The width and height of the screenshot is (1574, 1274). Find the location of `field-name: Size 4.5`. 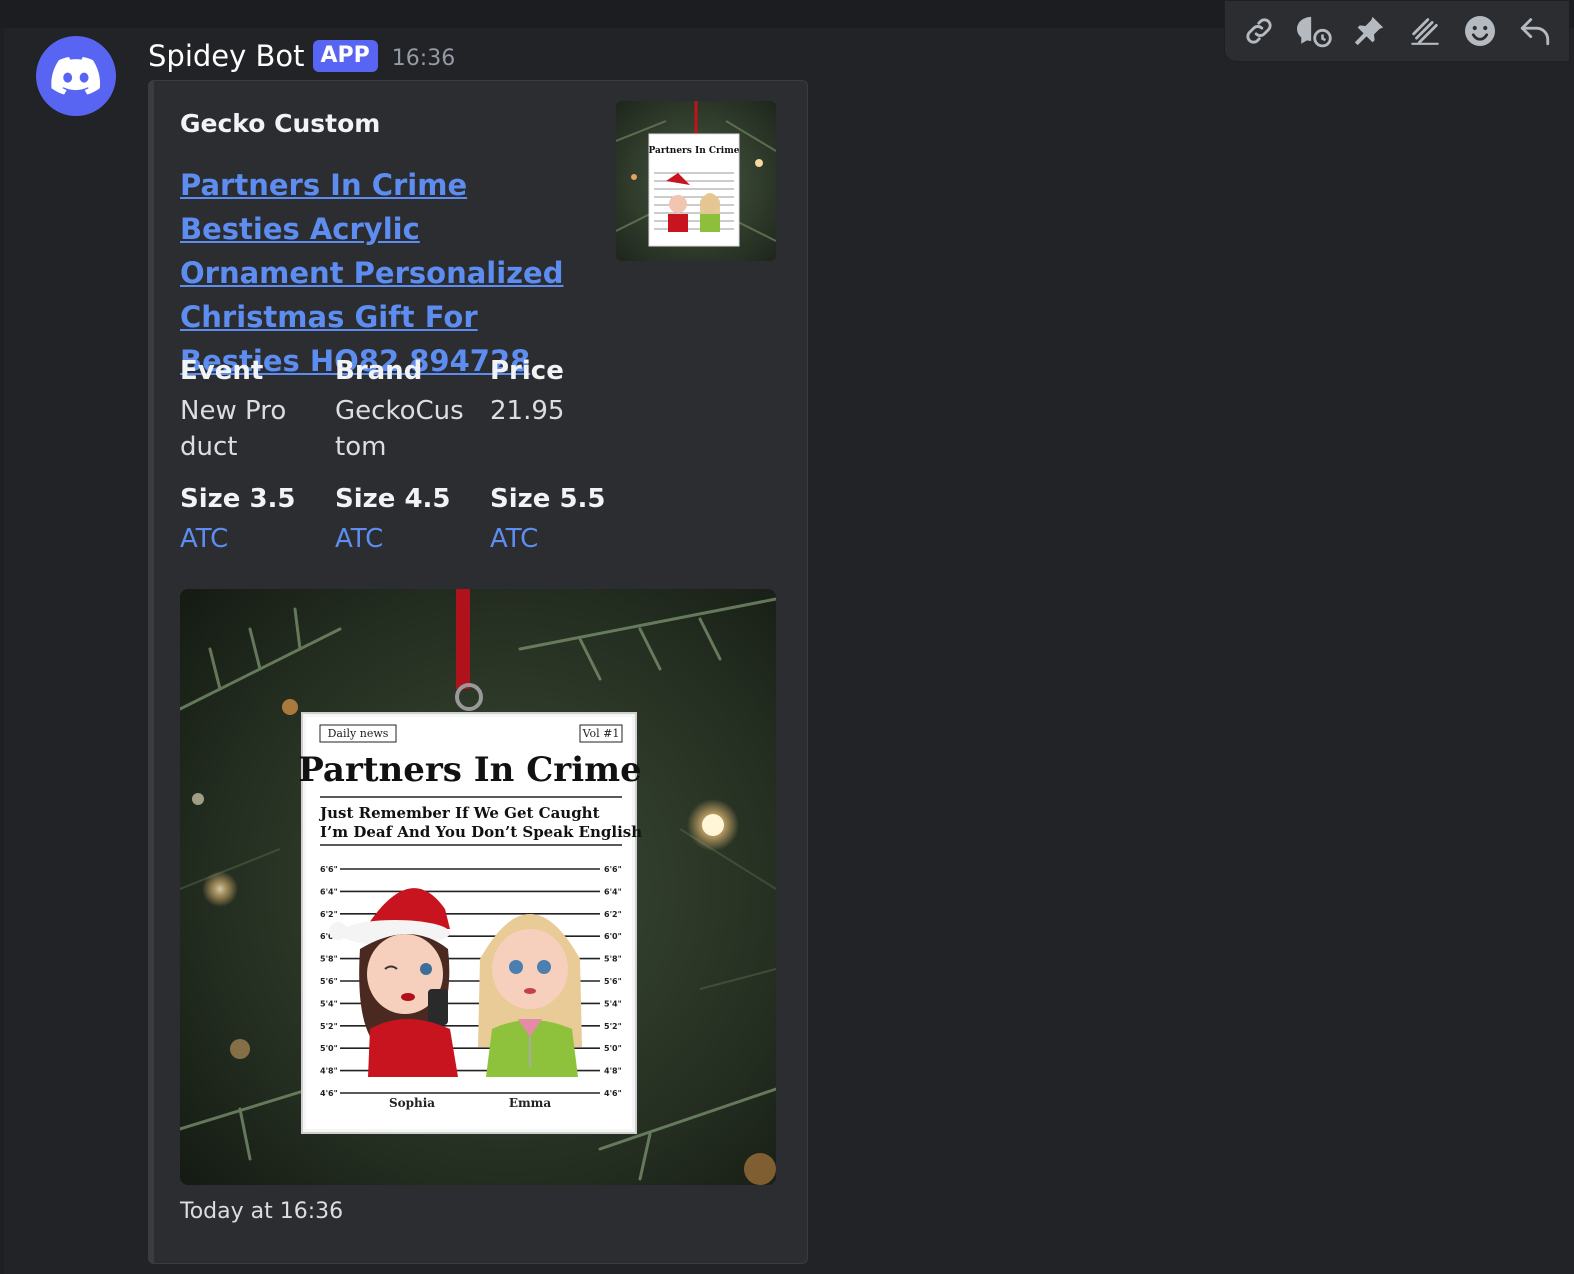

field-name: Size 4.5 is located at coordinates (393, 499).